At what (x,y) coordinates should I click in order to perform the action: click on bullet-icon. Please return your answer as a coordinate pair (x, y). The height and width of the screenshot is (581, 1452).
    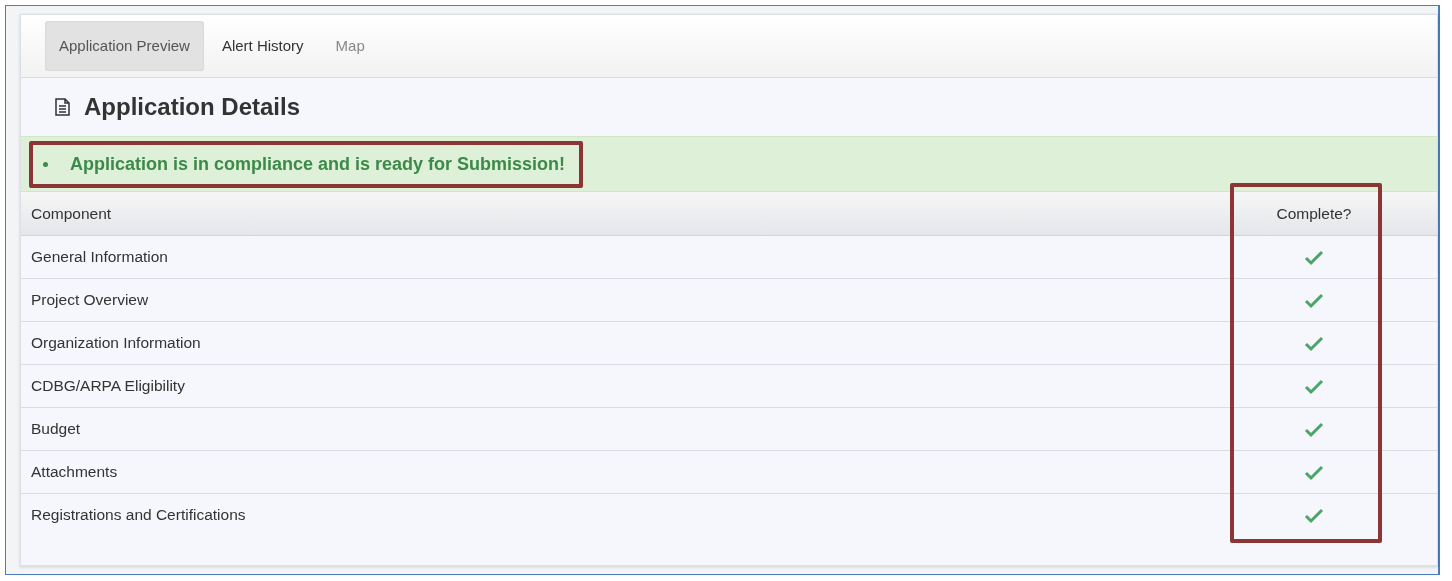
    Looking at the image, I should click on (45, 164).